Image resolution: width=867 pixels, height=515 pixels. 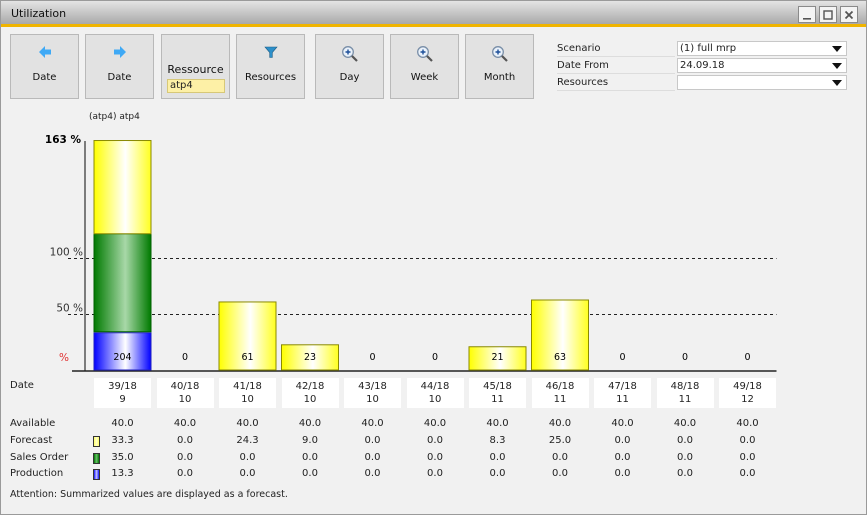 I want to click on table-cell: 13.3, so click(x=122, y=473).